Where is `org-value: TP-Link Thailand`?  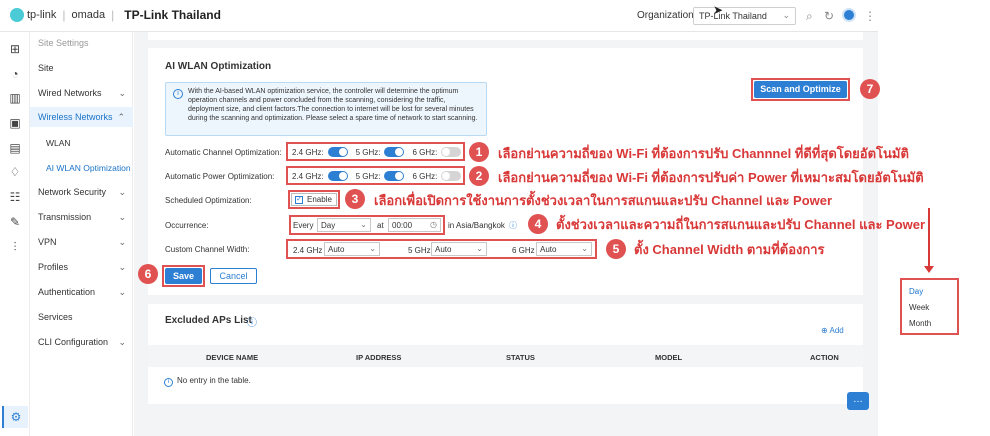 org-value: TP-Link Thailand is located at coordinates (733, 16).